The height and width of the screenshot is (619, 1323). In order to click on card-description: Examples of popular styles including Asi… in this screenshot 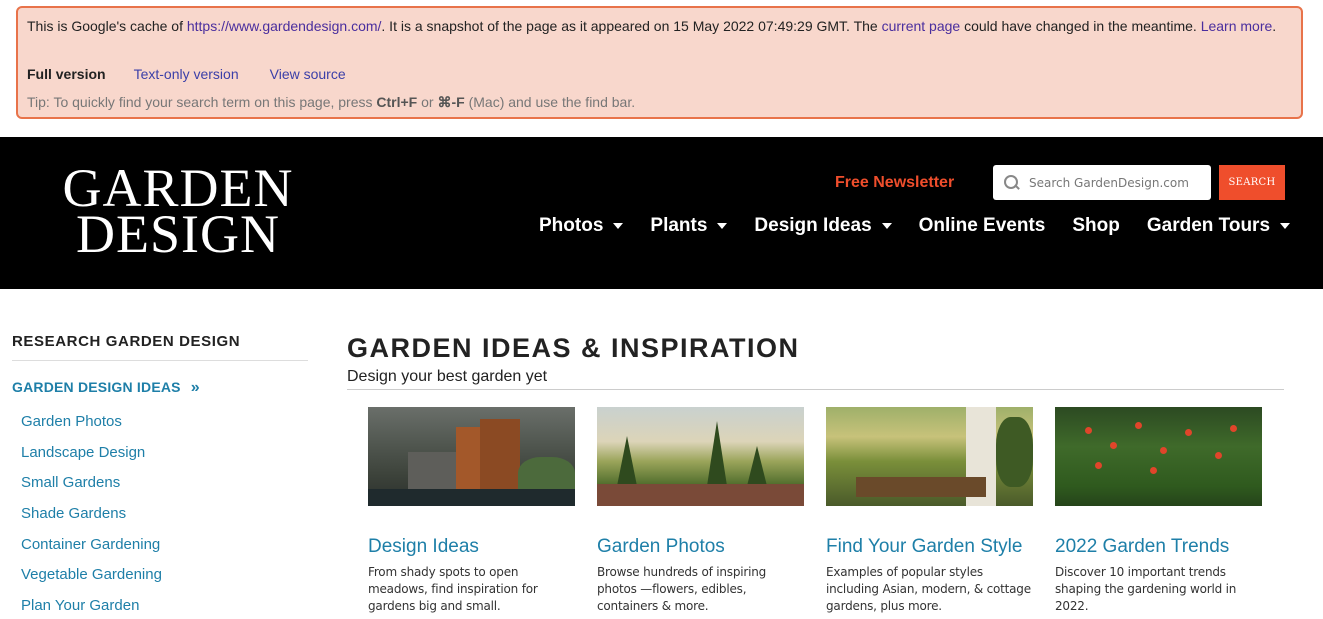, I will do `click(928, 589)`.